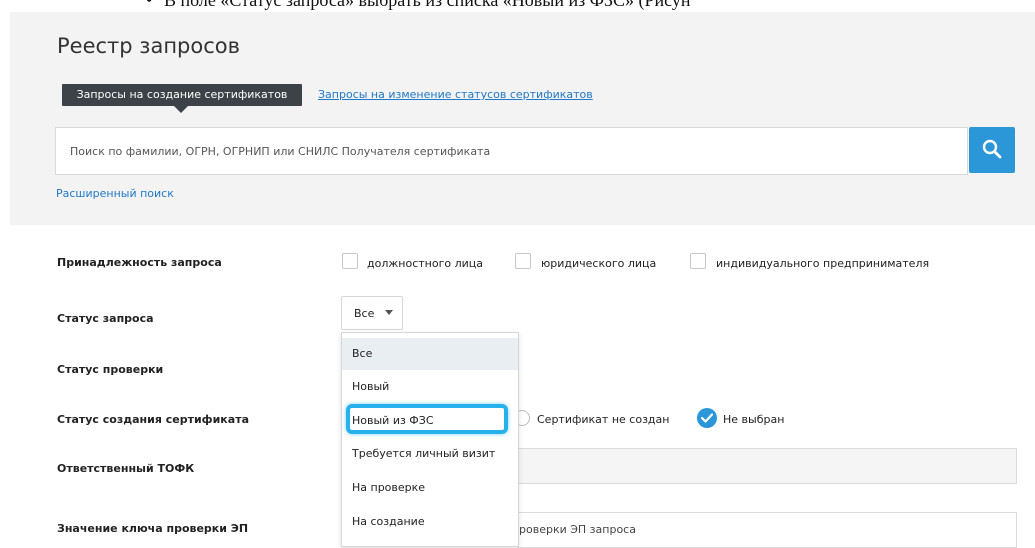 Image resolution: width=1035 pixels, height=548 pixels. I want to click on checkbox-official, so click(350, 261).